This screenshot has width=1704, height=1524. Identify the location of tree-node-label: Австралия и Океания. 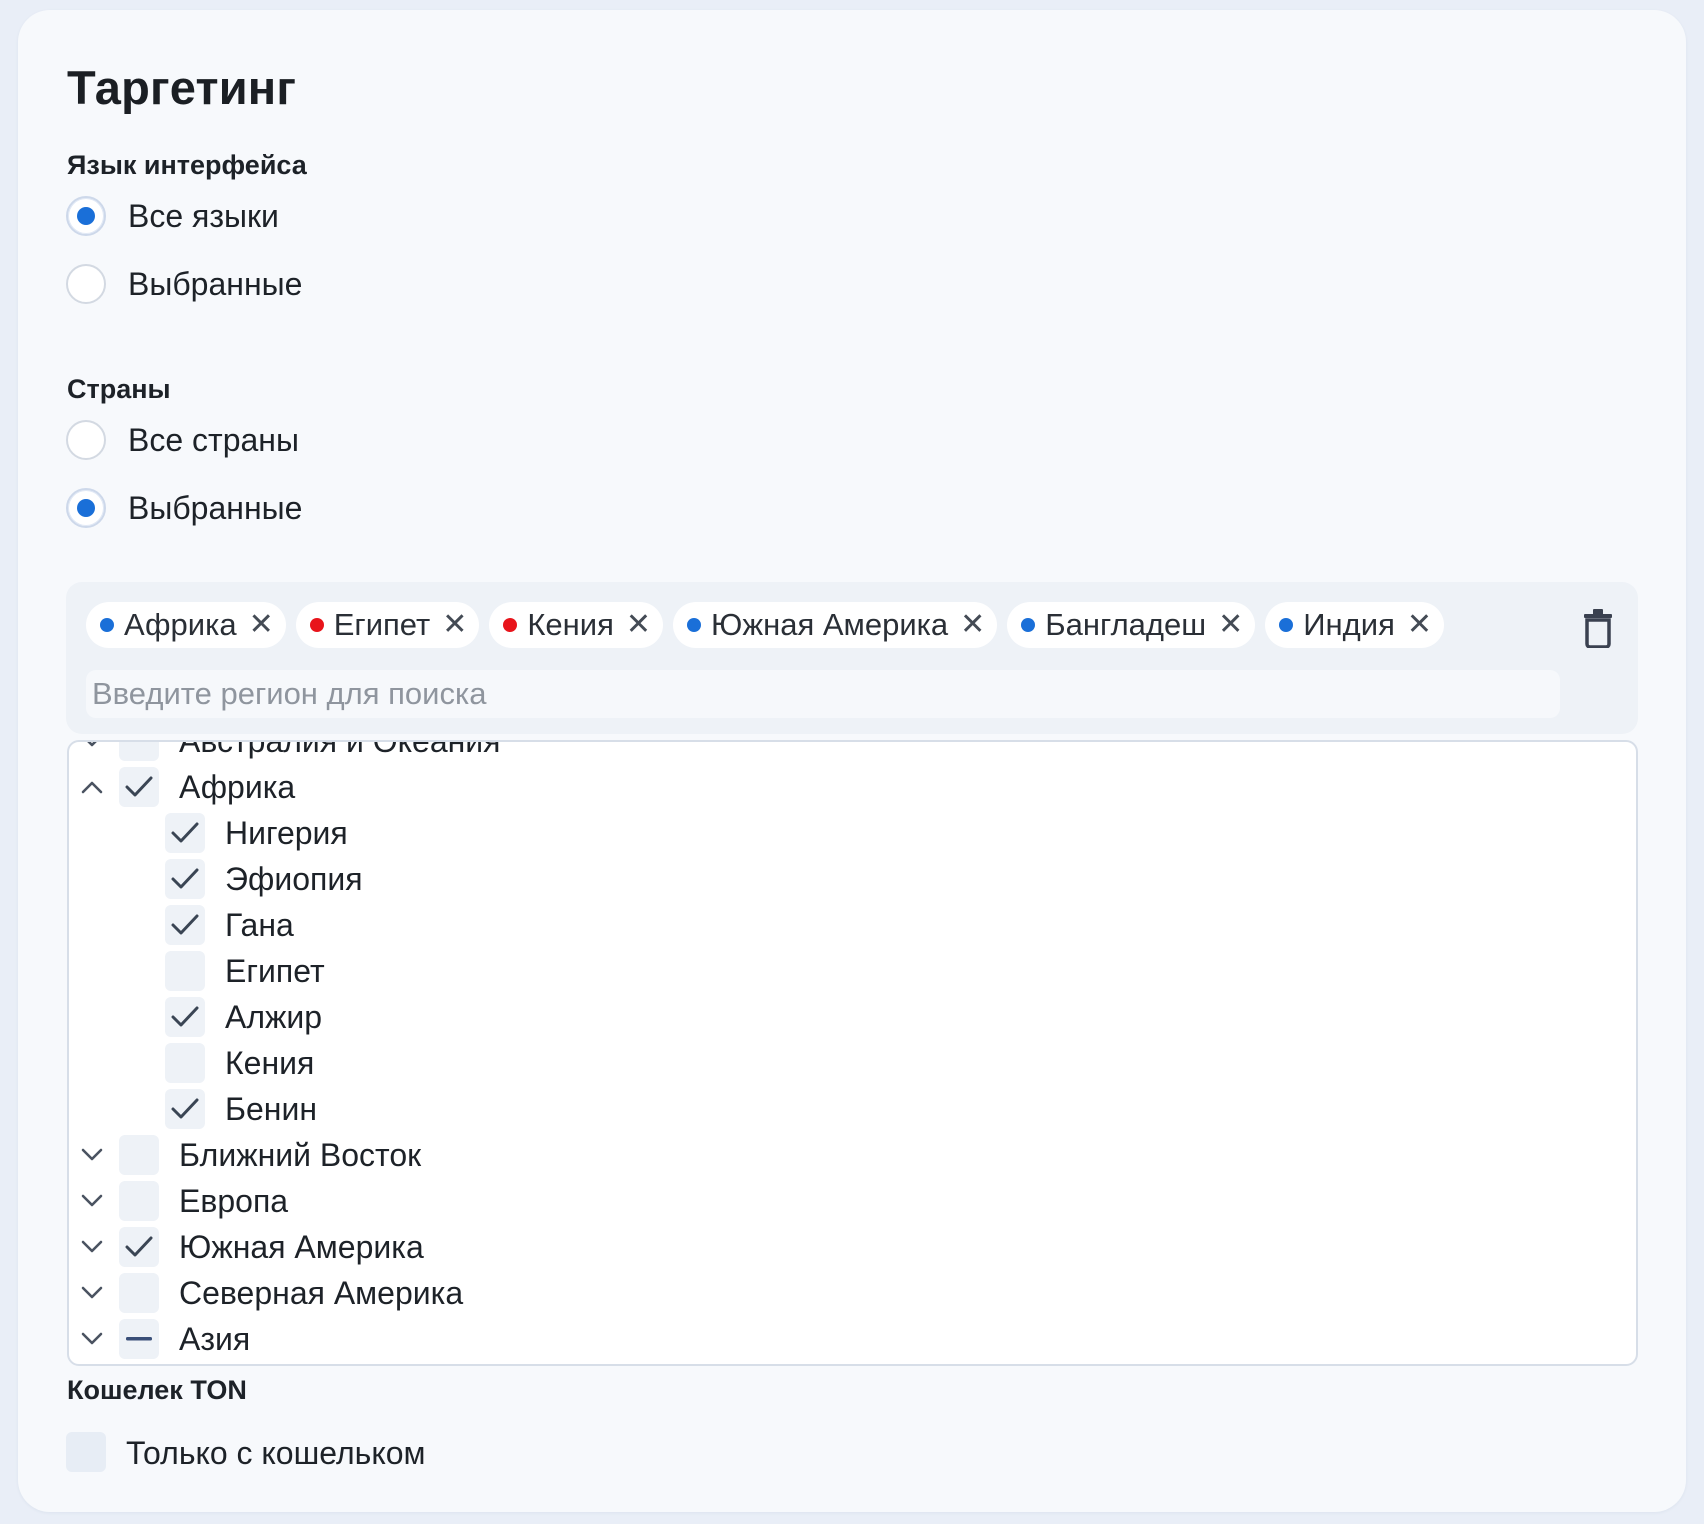
(340, 749).